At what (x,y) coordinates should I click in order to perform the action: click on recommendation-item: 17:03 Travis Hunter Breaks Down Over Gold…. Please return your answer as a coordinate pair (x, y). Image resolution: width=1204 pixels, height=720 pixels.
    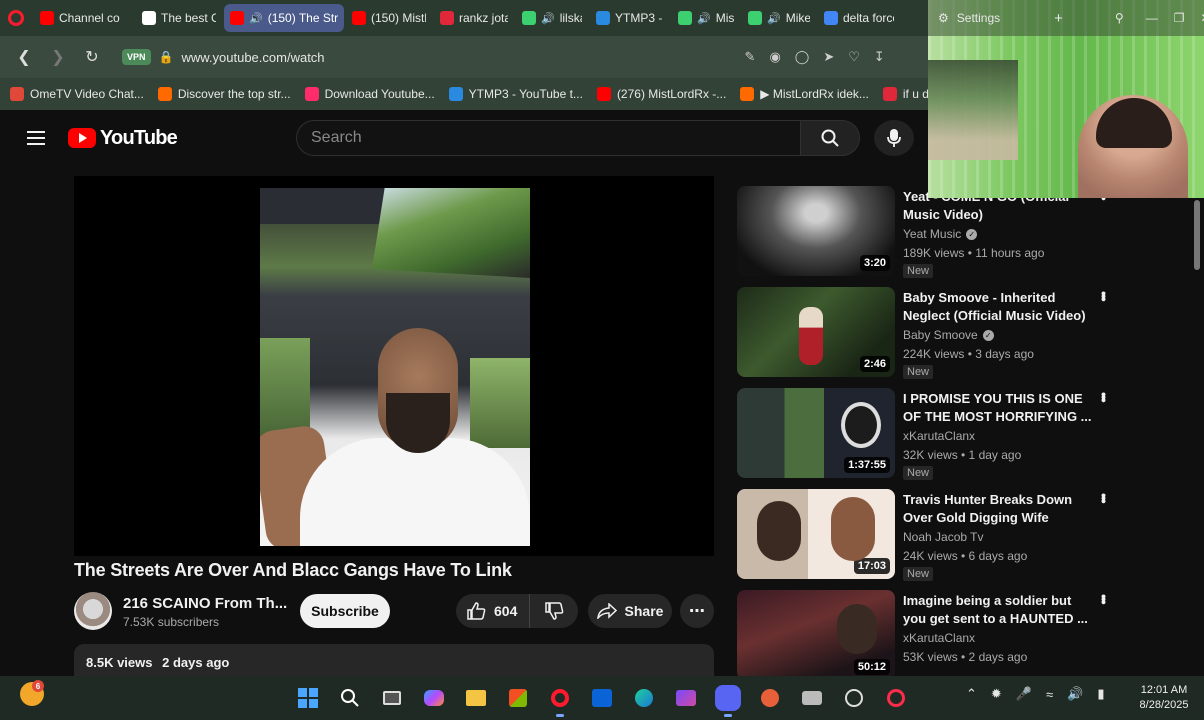
    Looking at the image, I should click on (927, 535).